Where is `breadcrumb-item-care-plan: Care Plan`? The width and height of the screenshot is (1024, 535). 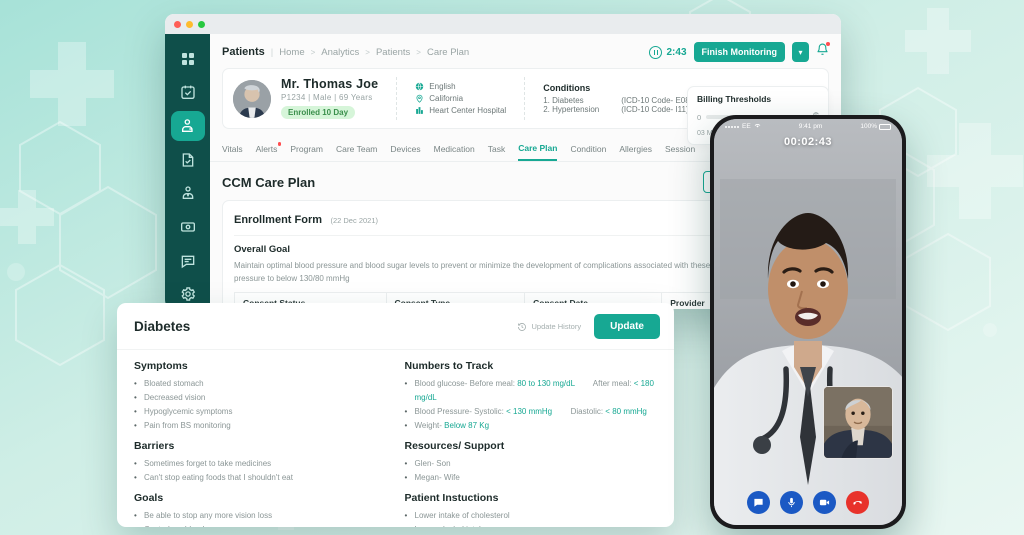 breadcrumb-item-care-plan: Care Plan is located at coordinates (448, 52).